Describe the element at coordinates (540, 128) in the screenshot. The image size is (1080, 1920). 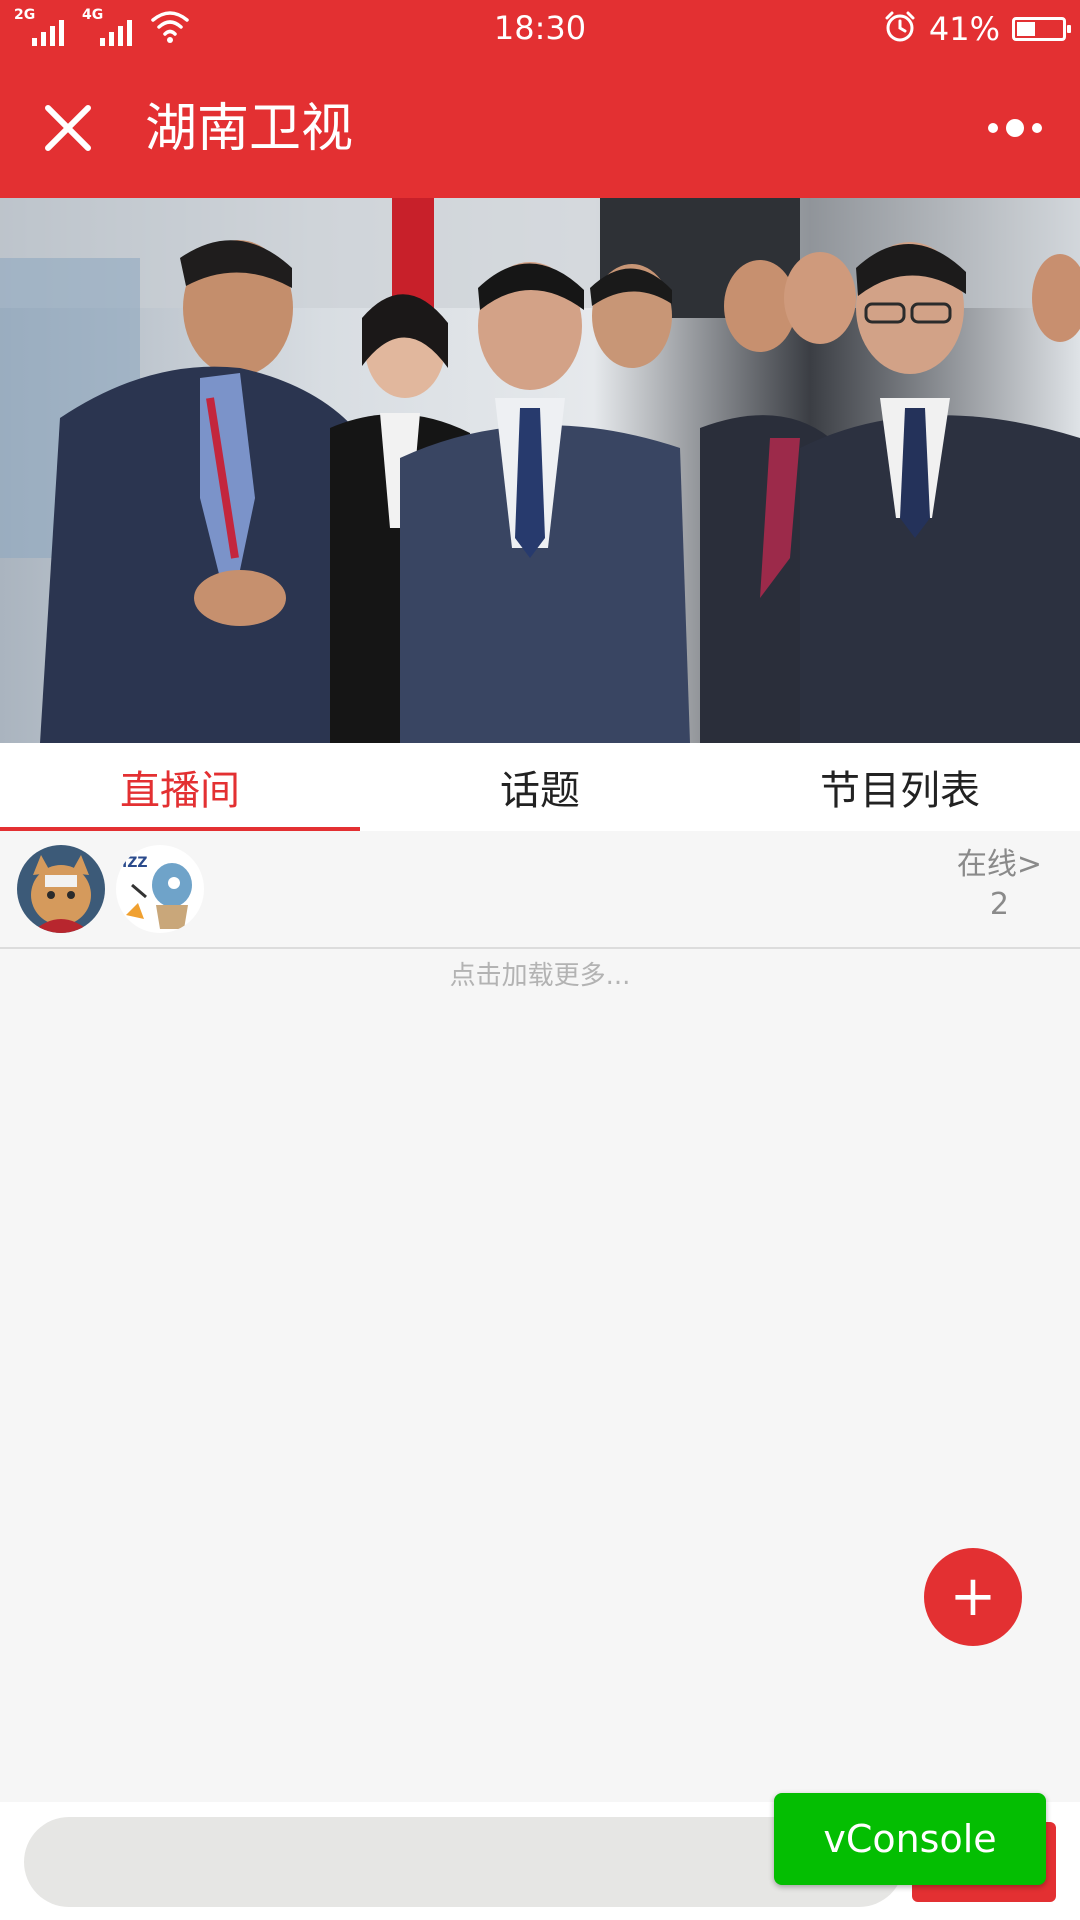
I see `title-bar: 湖南卫视` at that location.